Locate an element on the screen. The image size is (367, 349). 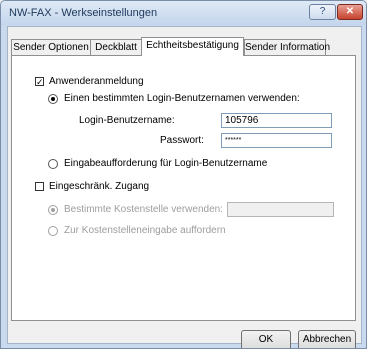
login-name-field: 105796 is located at coordinates (276, 120).